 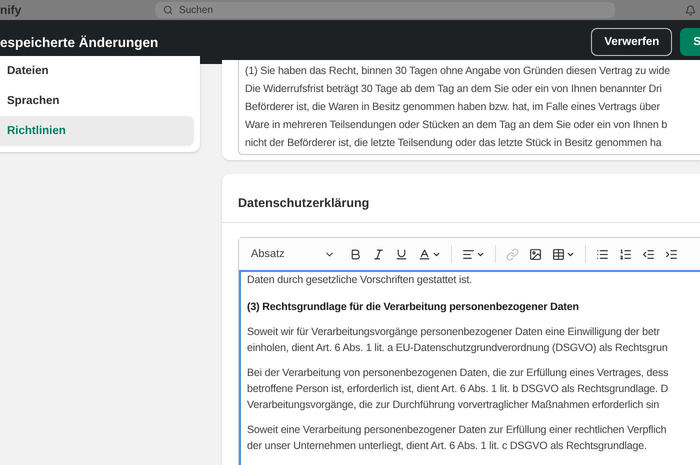 I want to click on logo: nify, so click(x=11, y=10).